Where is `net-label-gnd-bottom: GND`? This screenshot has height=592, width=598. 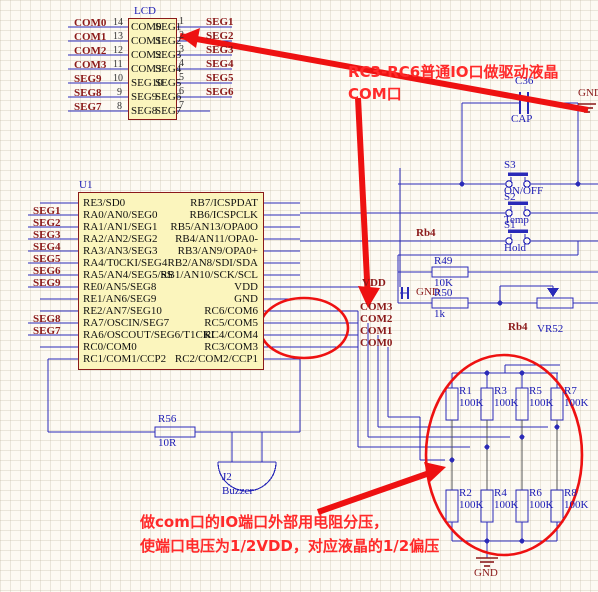
net-label-gnd-bottom: GND is located at coordinates (486, 573).